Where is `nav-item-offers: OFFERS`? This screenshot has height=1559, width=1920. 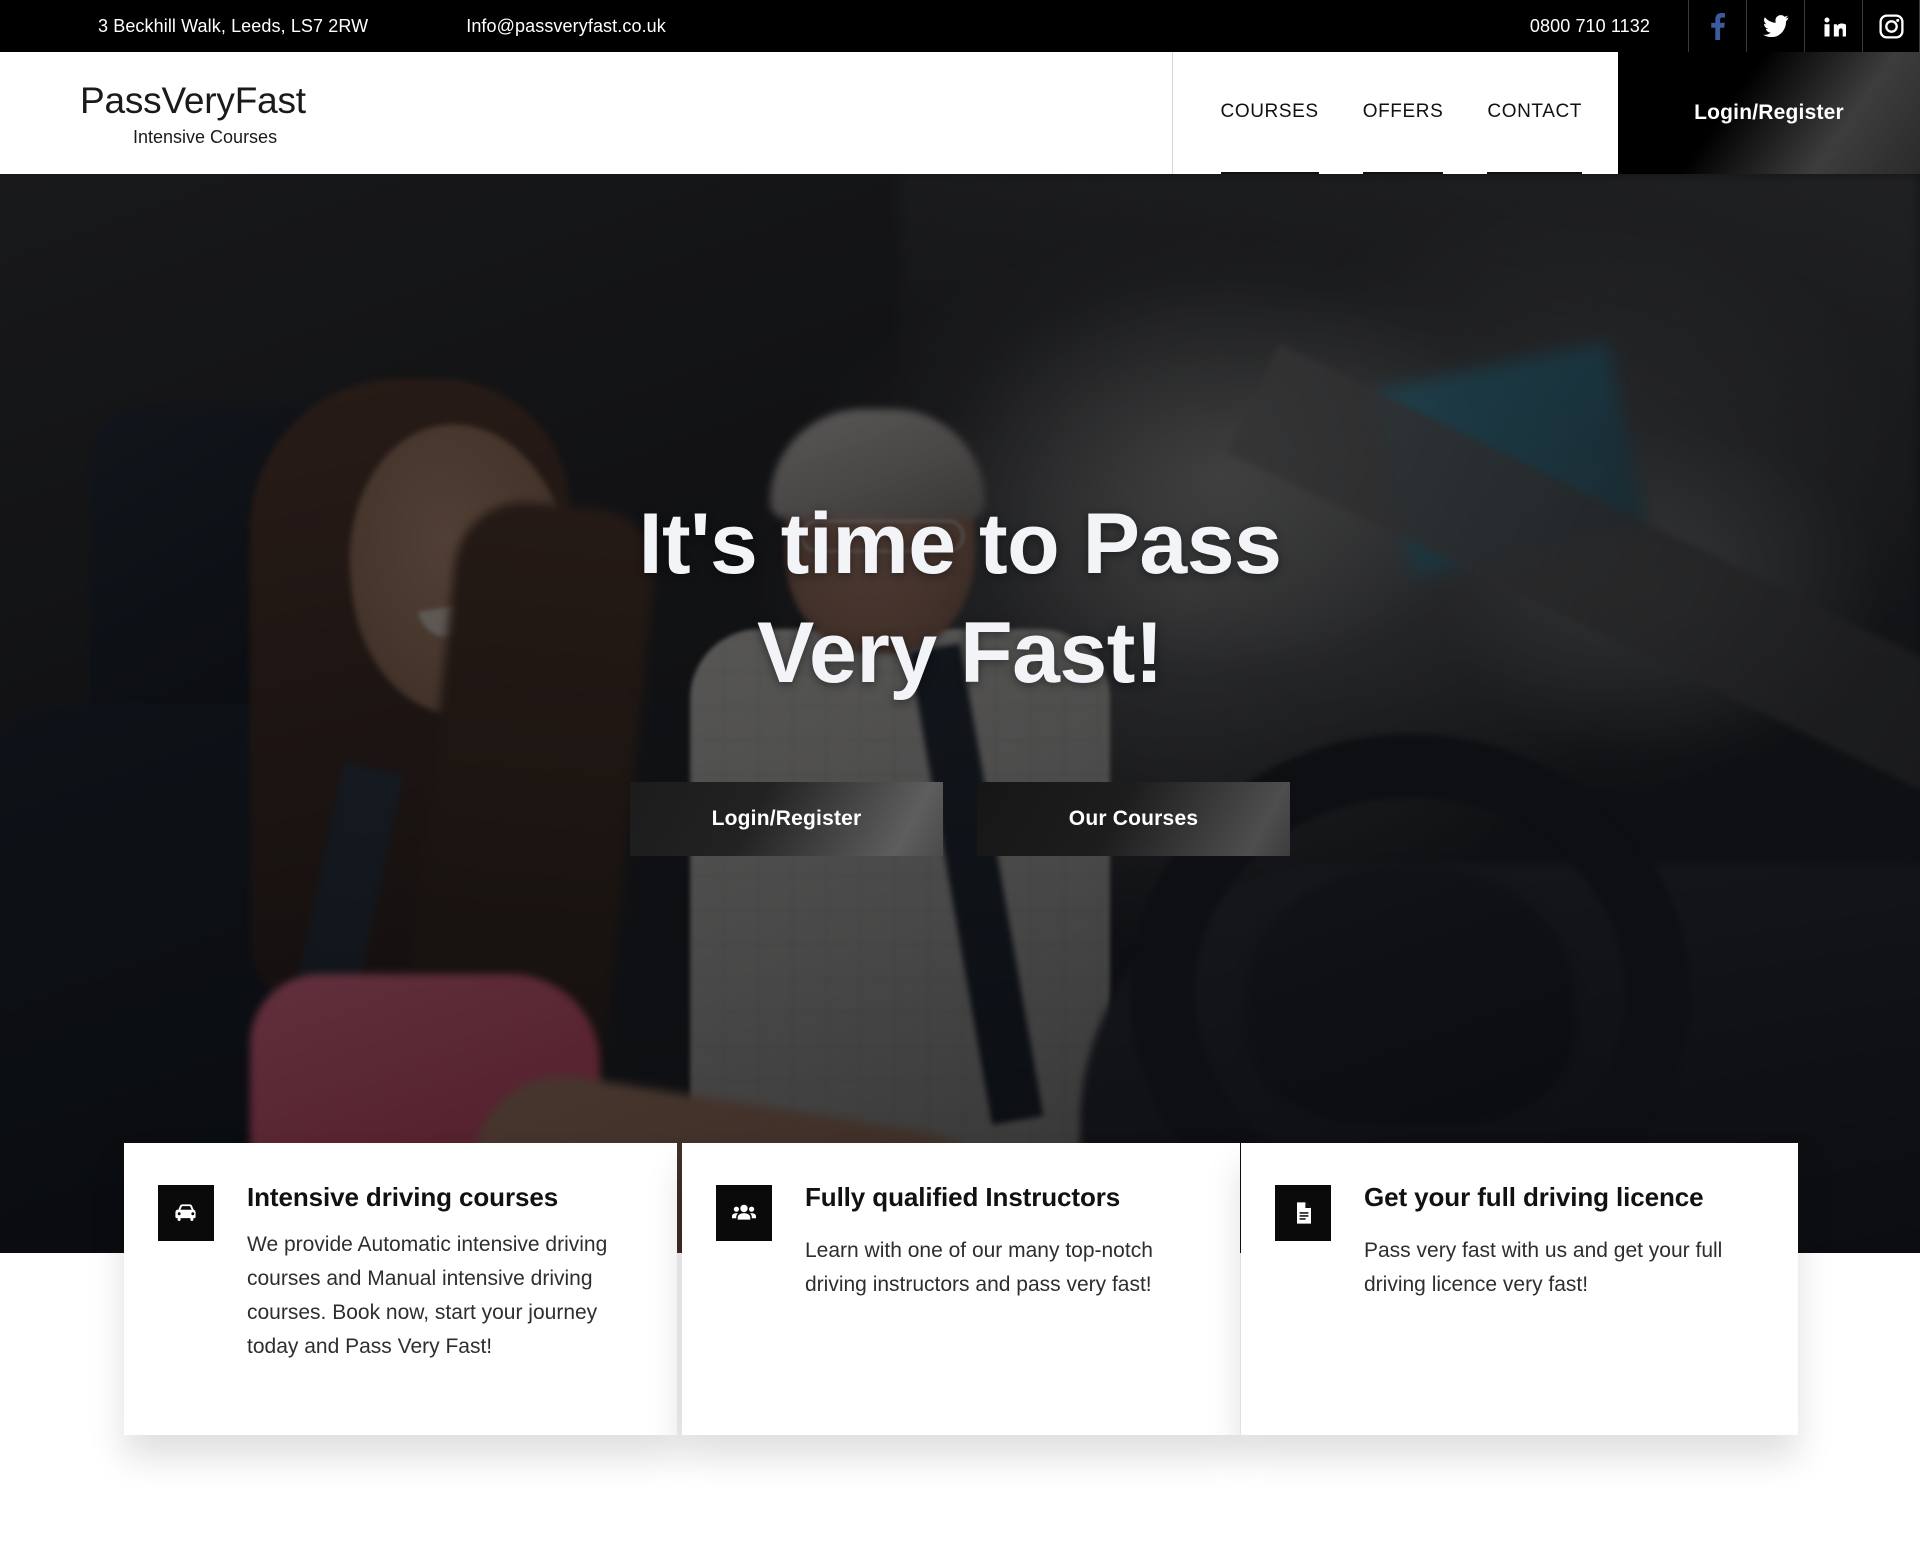 nav-item-offers: OFFERS is located at coordinates (1403, 113).